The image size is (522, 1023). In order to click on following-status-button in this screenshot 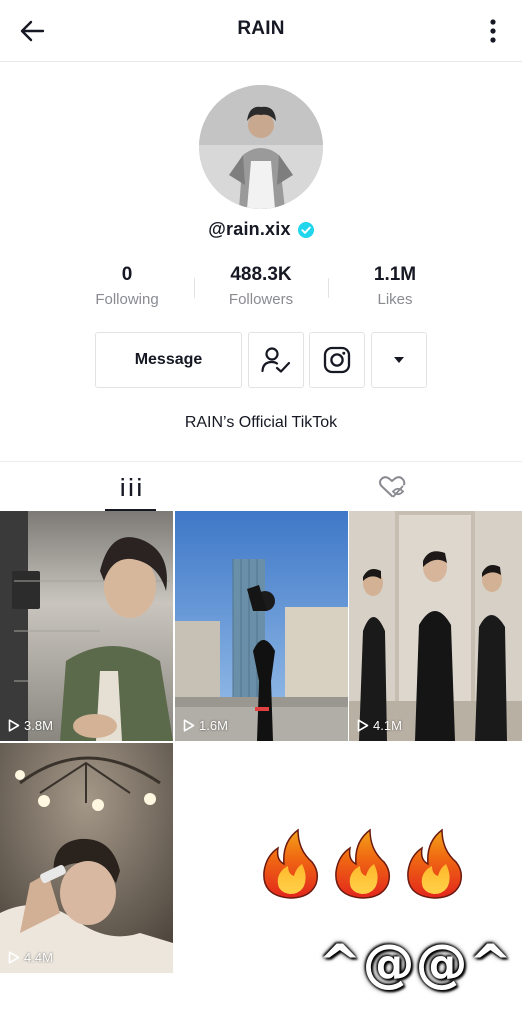, I will do `click(276, 360)`.